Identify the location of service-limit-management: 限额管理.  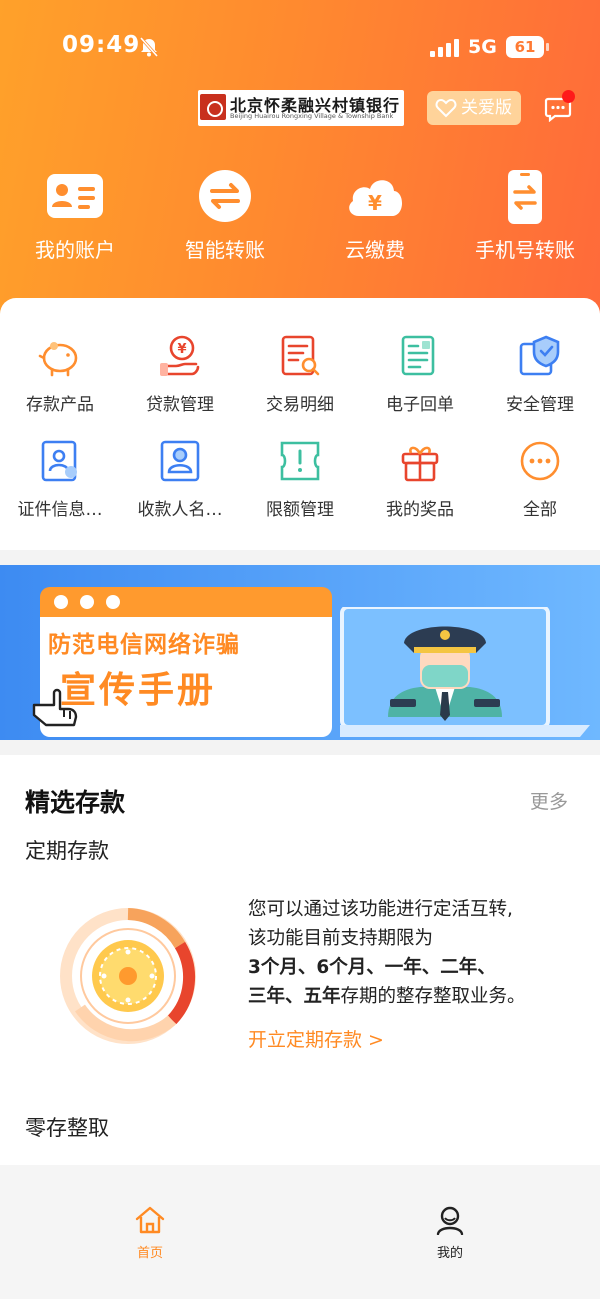
(300, 489).